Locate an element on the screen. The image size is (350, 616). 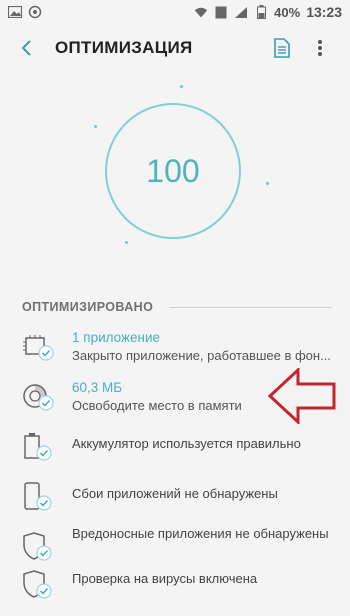
item-text: Вредоносные приложения не обнаружены is located at coordinates (200, 533).